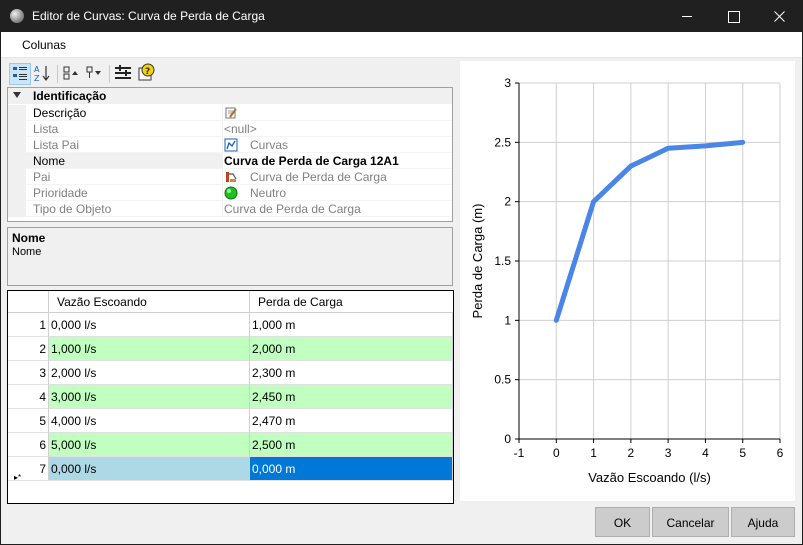 The image size is (803, 545). What do you see at coordinates (230, 74) in the screenshot?
I see `property-toolbar: A Z ?` at bounding box center [230, 74].